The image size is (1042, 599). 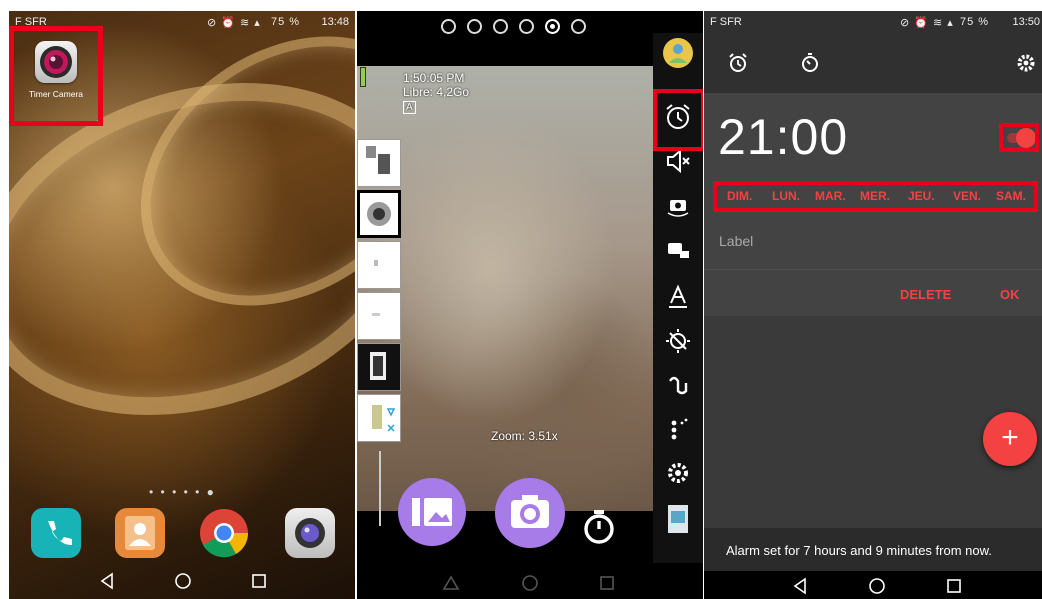 I want to click on thumbnail-strip, so click(x=380, y=292).